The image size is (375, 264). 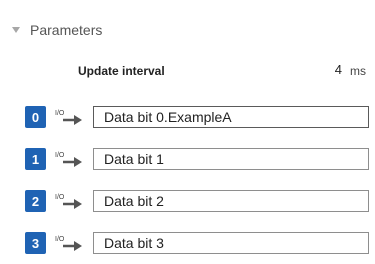 I want to click on parameters-section-header: Parameters, so click(x=56, y=30).